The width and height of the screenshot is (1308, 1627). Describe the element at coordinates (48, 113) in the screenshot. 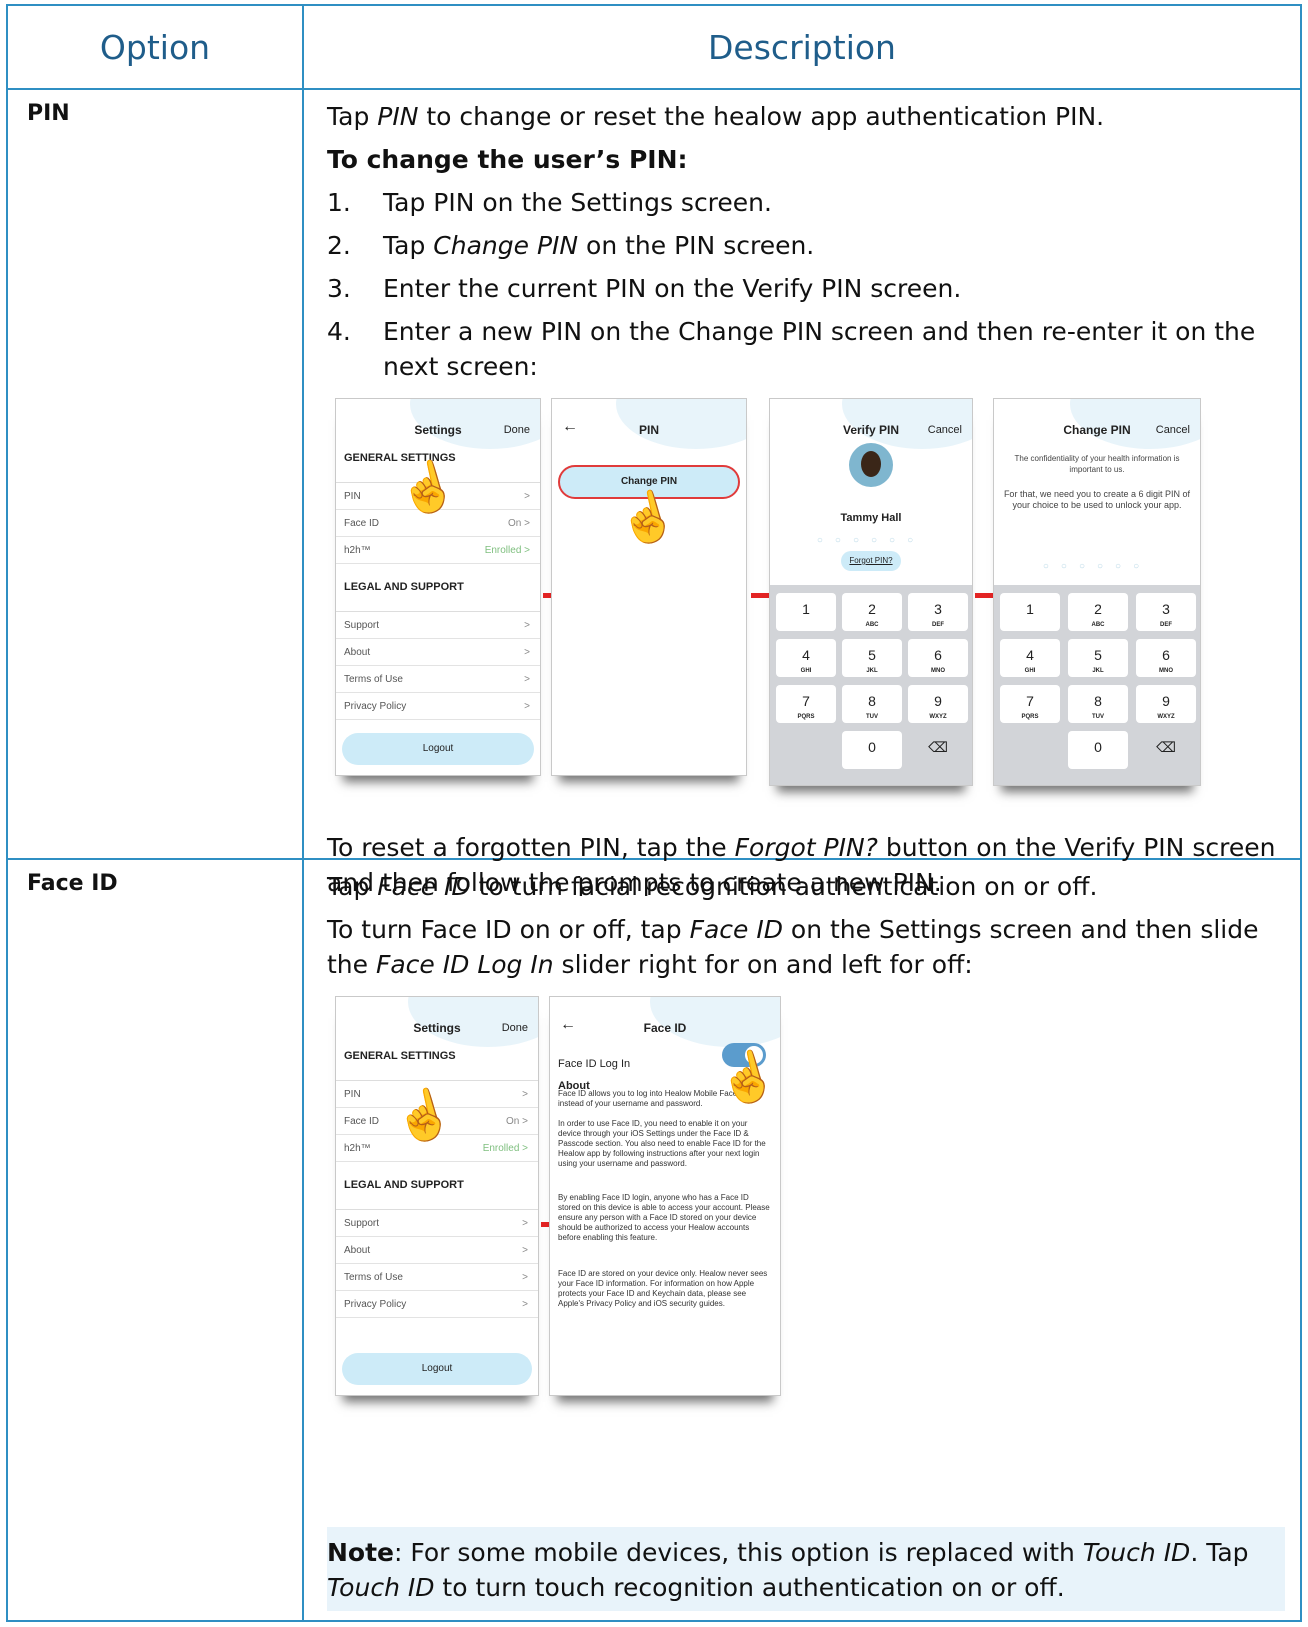

I see `option-name-pin: PIN` at that location.